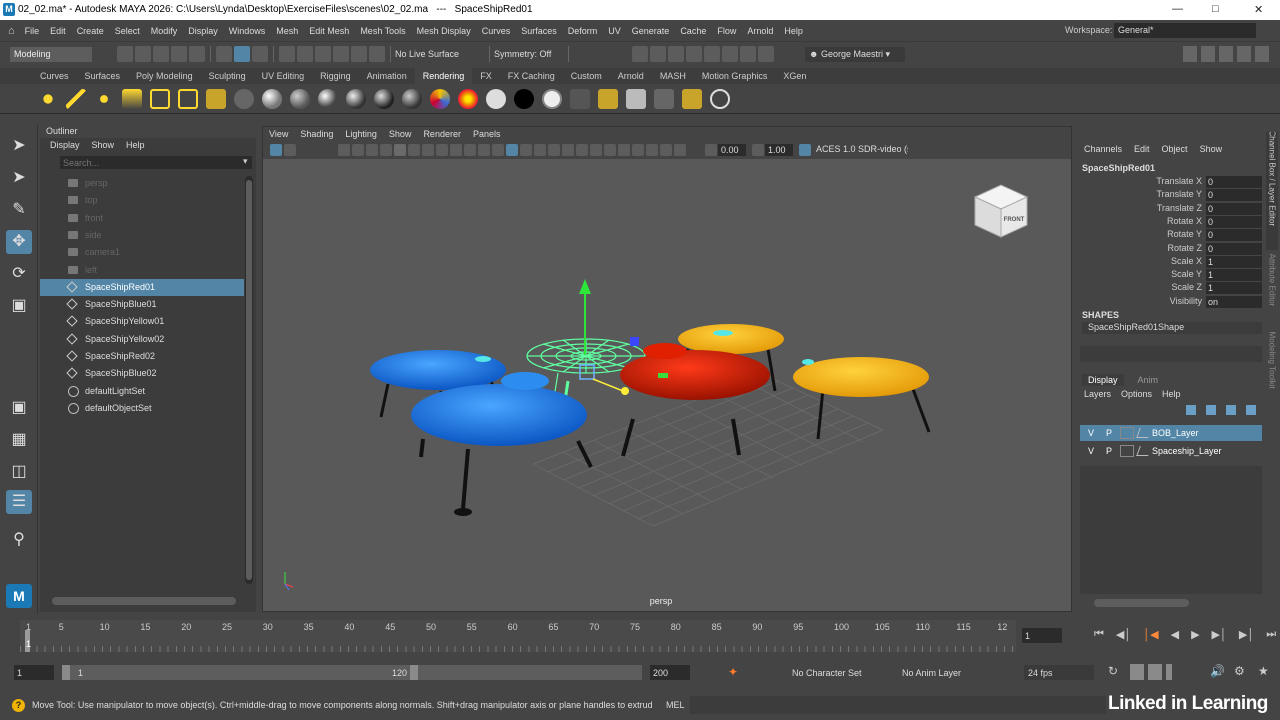 This screenshot has height=720, width=1280. What do you see at coordinates (855, 54) in the screenshot?
I see `user-account: ☻ George Maestri ▾` at bounding box center [855, 54].